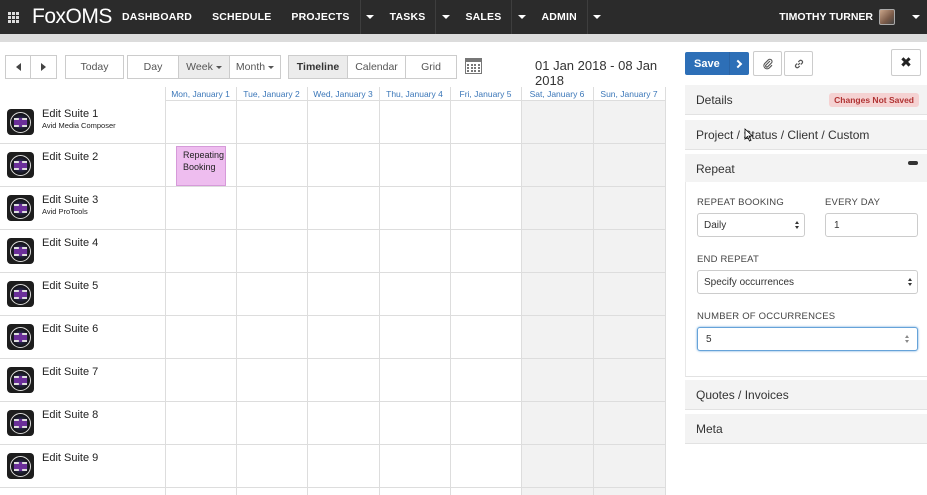 Image resolution: width=927 pixels, height=495 pixels. I want to click on every-day-input: 1, so click(871, 225).